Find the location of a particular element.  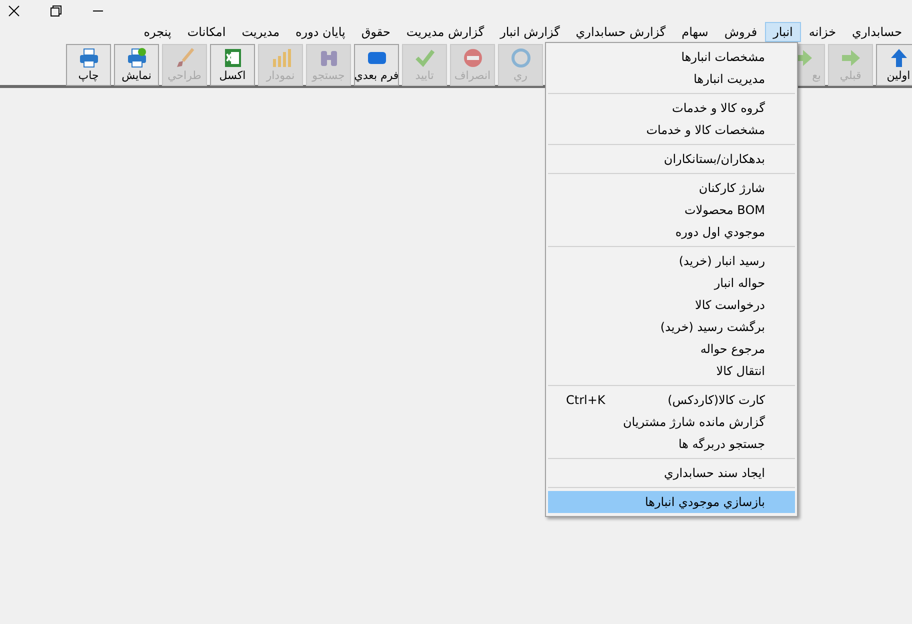

menu-item: سهام is located at coordinates (695, 32).